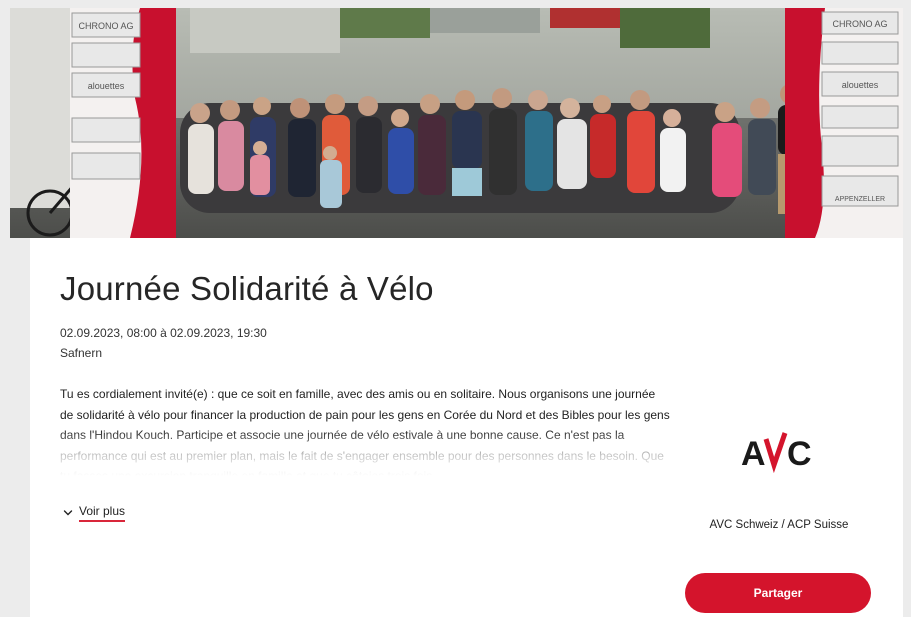  Describe the element at coordinates (81, 353) in the screenshot. I see `event-location: Safnern` at that location.